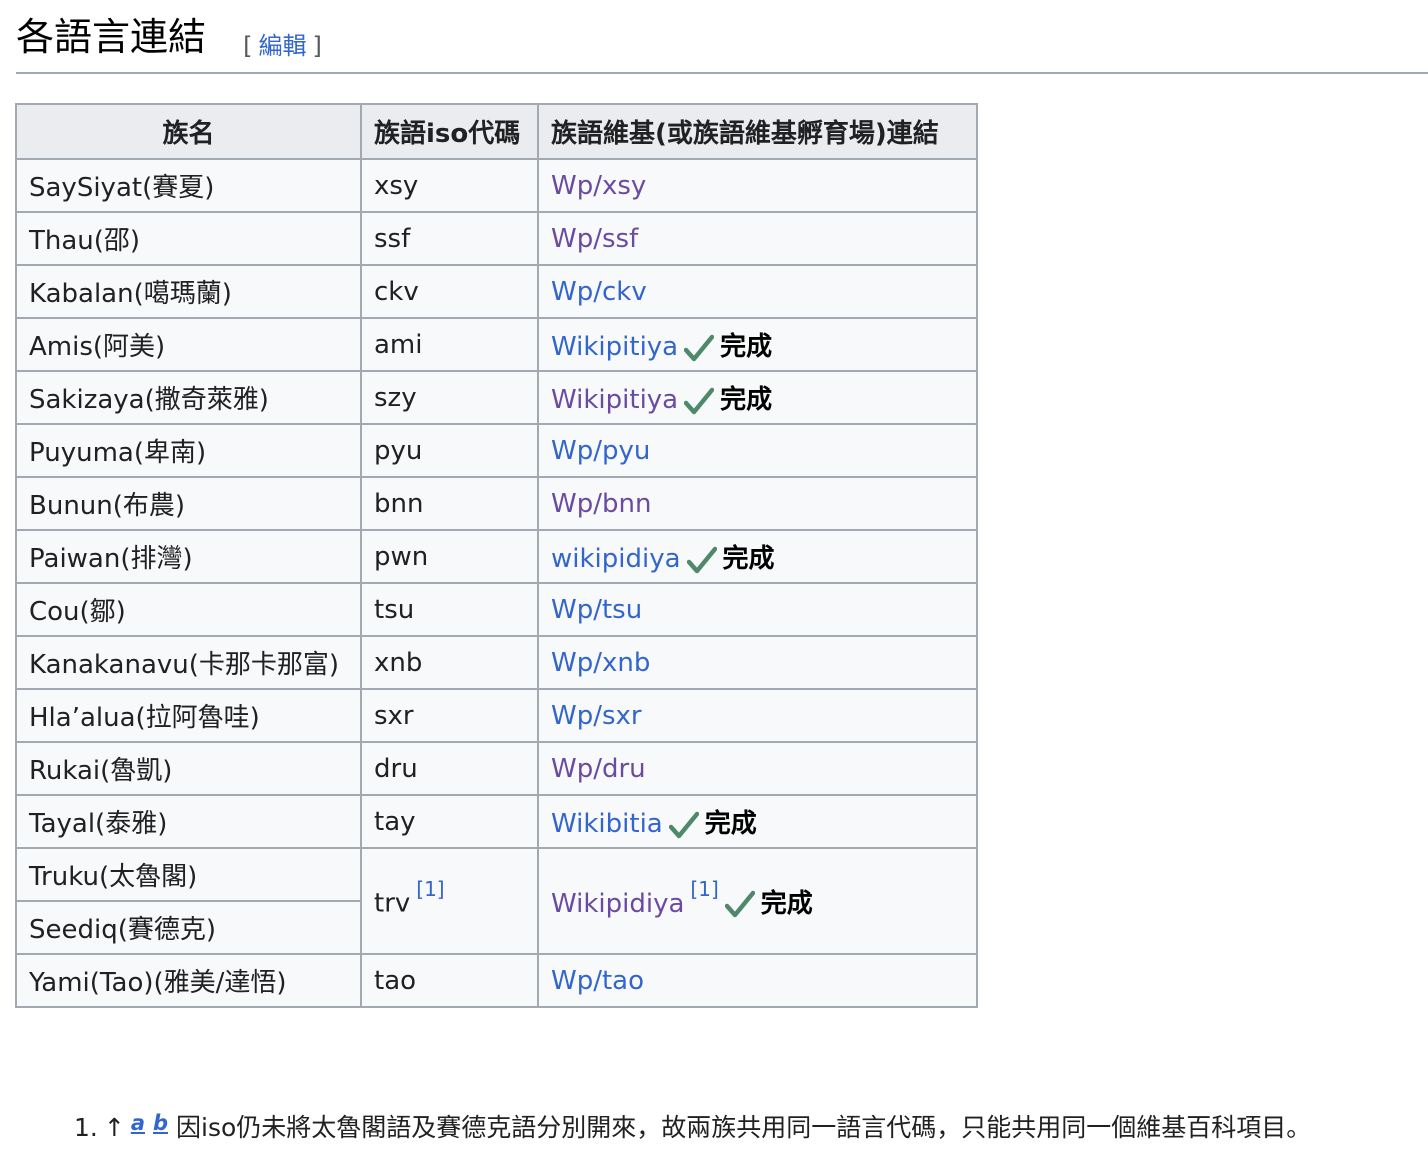 The image size is (1428, 1158). Describe the element at coordinates (449, 397) in the screenshot. I see `iso-code-cell: szy` at that location.